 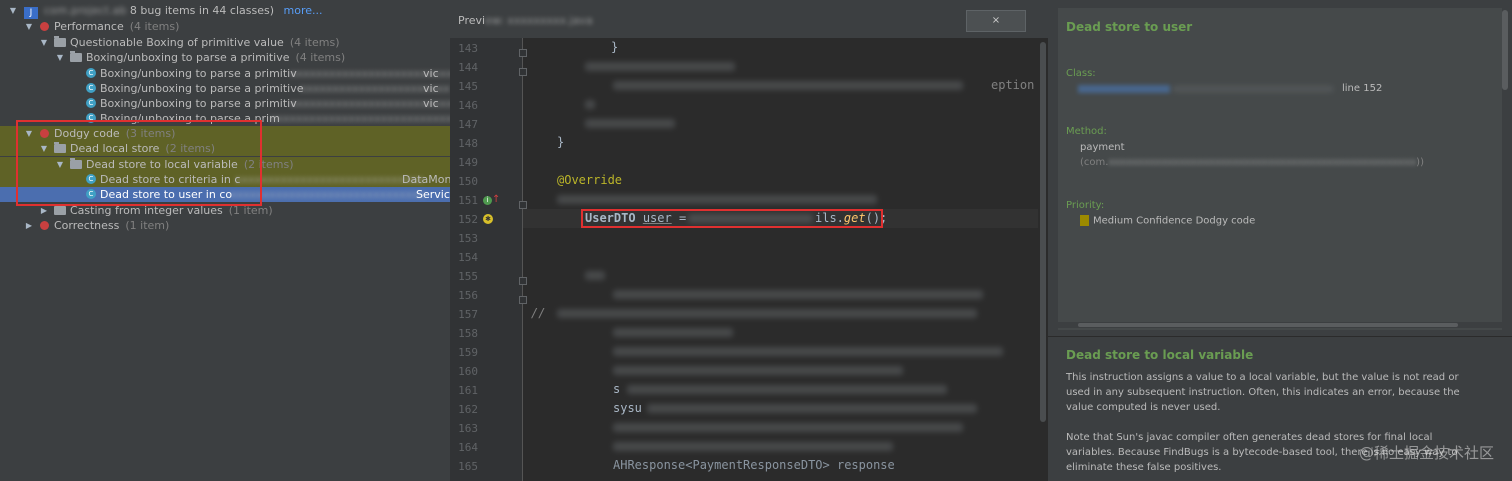 What do you see at coordinates (496, 199) in the screenshot?
I see `override-arrow-icon: ↑` at bounding box center [496, 199].